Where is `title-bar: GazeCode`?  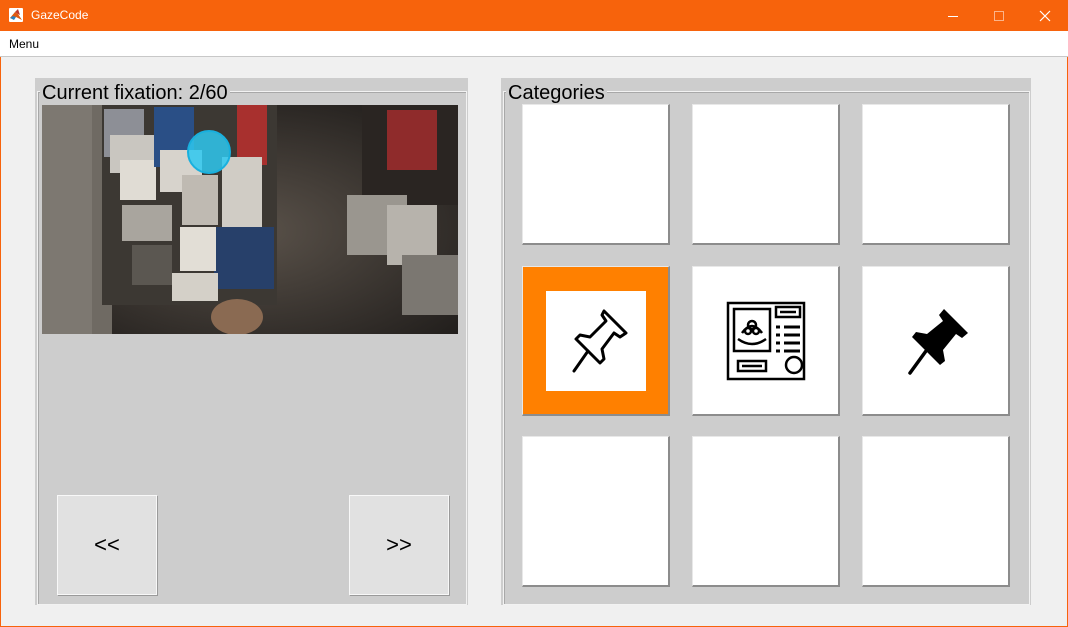
title-bar: GazeCode is located at coordinates (534, 15).